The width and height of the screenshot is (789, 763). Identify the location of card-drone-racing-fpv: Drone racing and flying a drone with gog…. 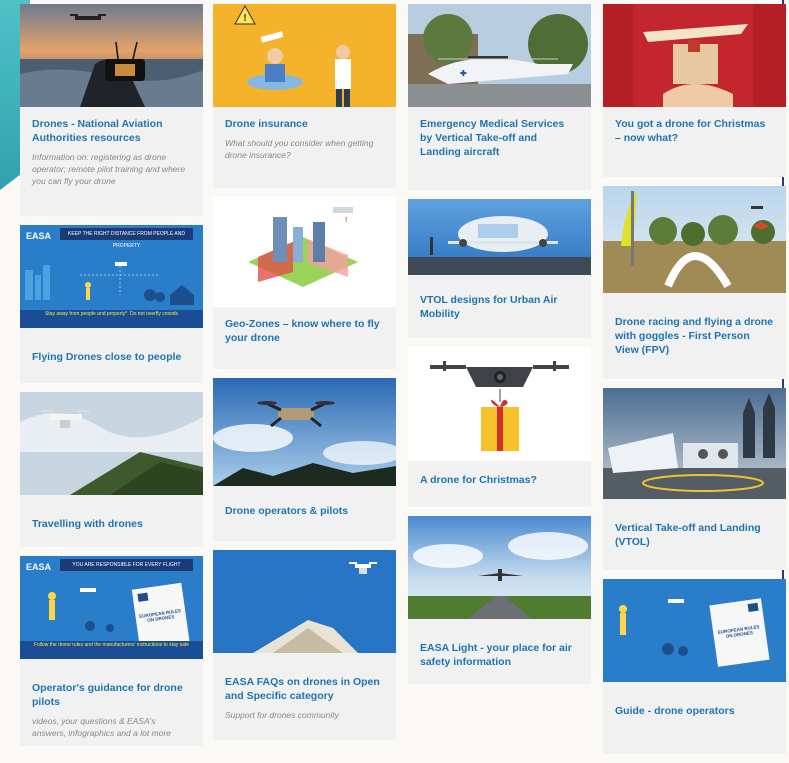
(694, 282).